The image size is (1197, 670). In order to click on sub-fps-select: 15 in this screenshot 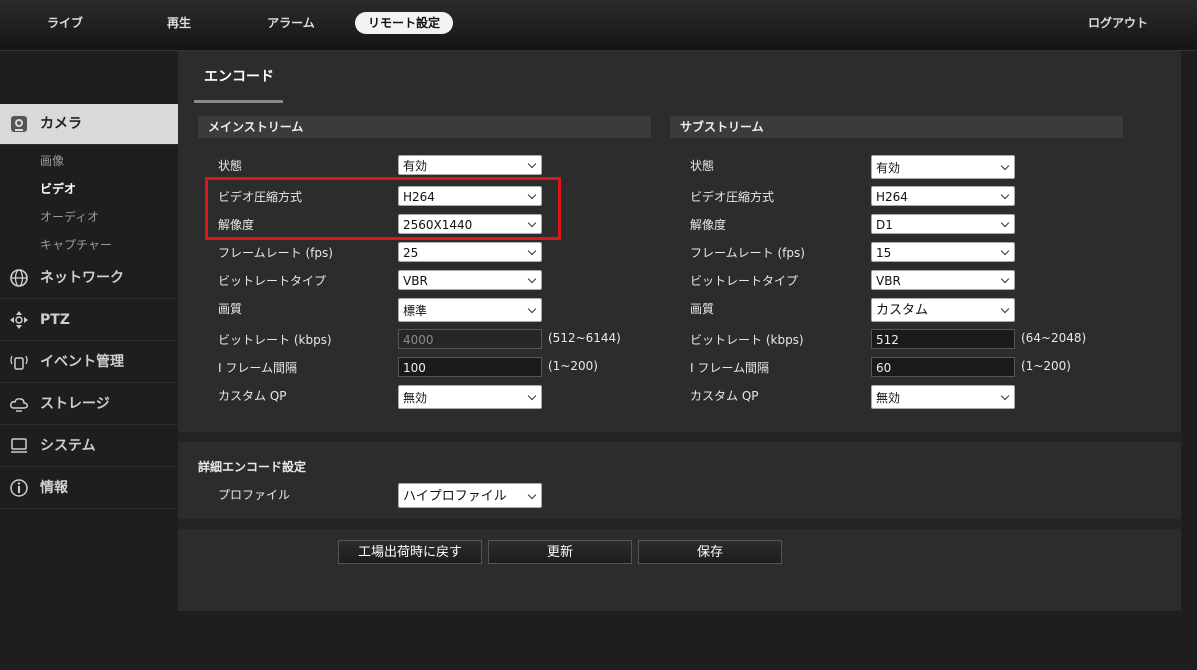, I will do `click(943, 252)`.